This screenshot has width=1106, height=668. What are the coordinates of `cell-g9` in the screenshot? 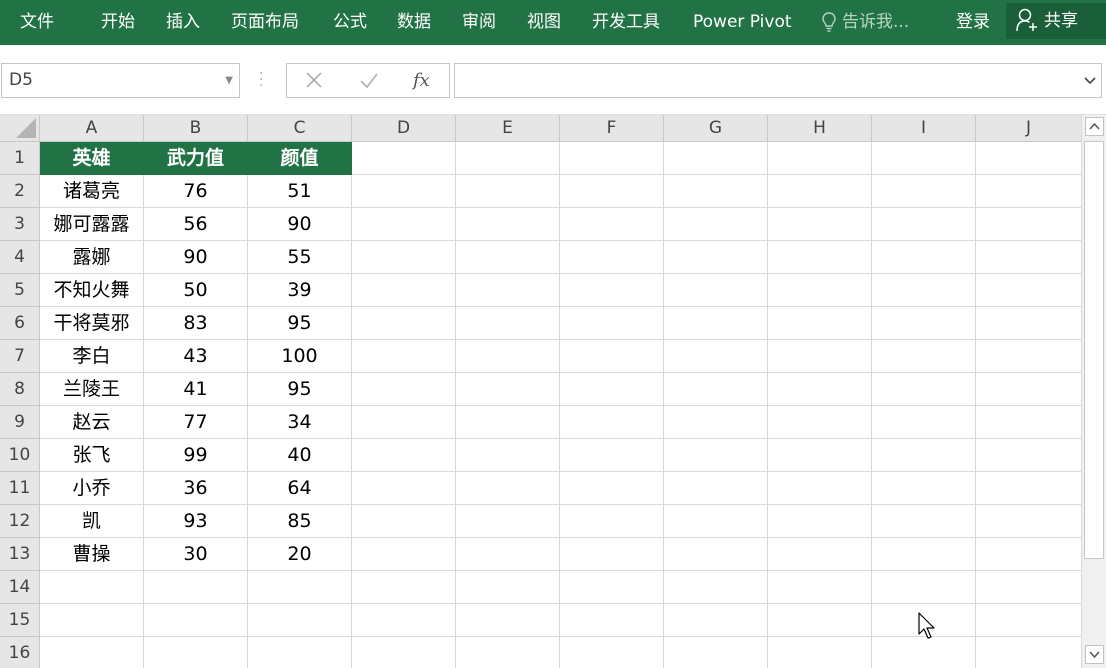 It's located at (716, 422).